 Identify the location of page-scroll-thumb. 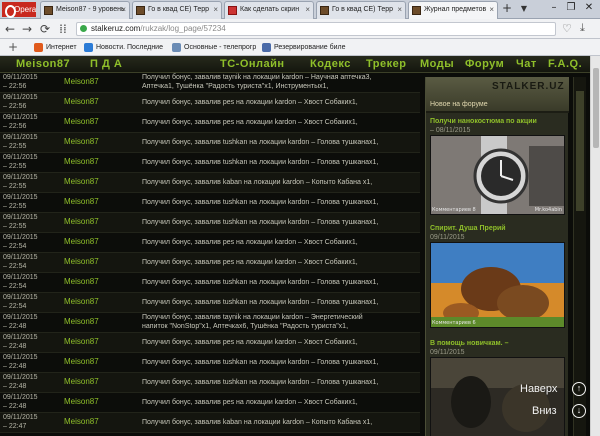
(596, 108).